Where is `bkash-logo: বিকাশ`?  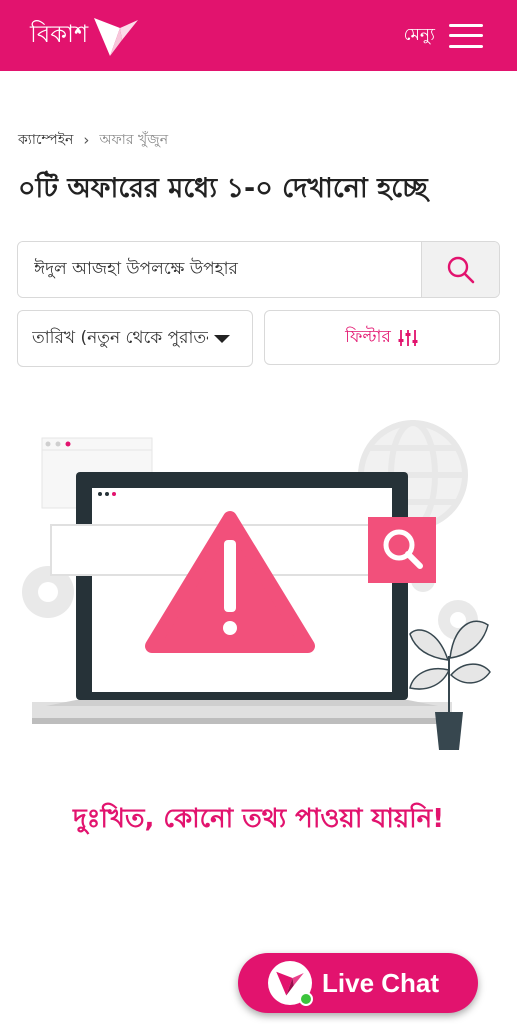 bkash-logo: বিকাশ is located at coordinates (85, 36).